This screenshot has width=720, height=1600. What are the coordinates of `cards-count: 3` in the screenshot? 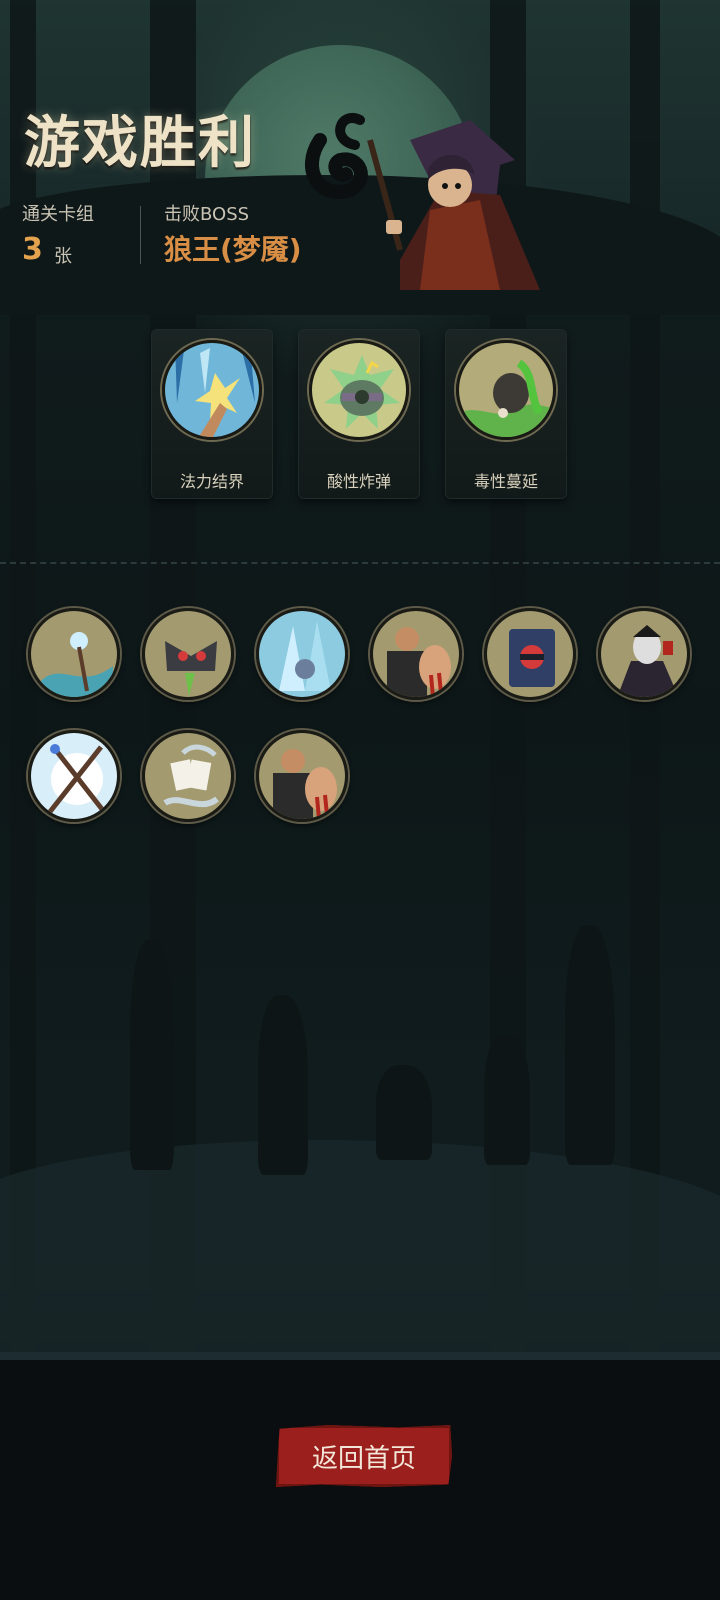 It's located at (32, 249).